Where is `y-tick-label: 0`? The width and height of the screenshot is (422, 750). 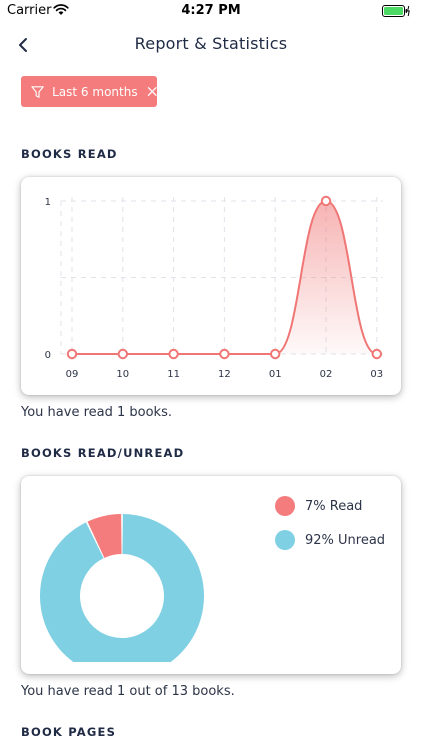 y-tick-label: 0 is located at coordinates (48, 355).